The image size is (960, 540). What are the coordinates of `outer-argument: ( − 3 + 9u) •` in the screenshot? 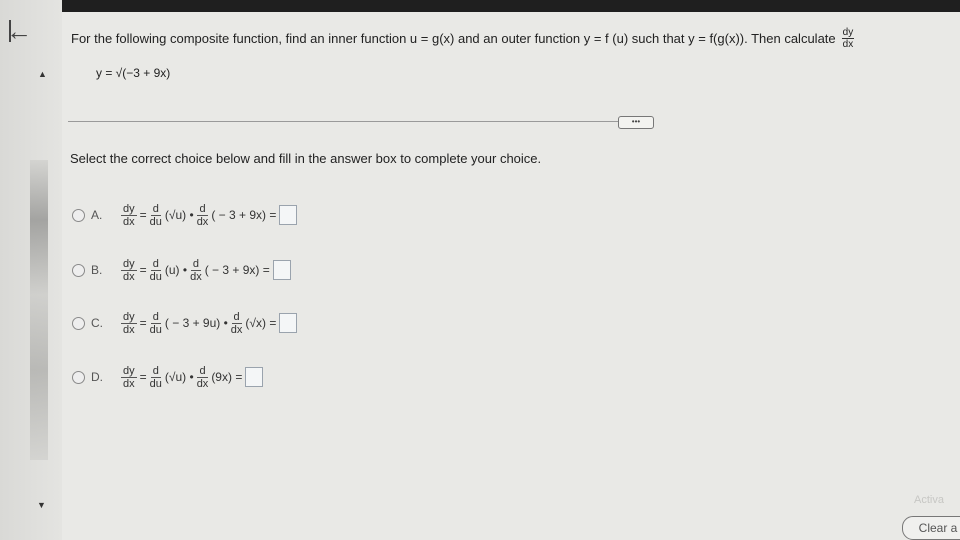 It's located at (196, 323).